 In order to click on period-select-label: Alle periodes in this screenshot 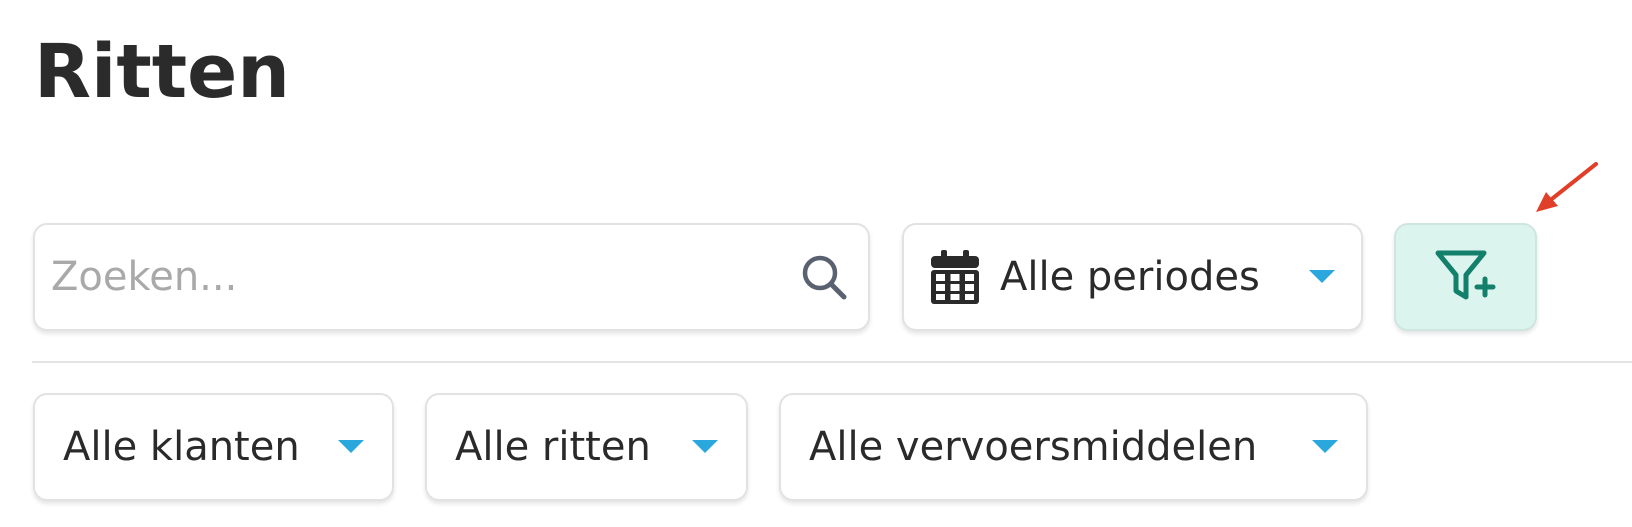, I will do `click(1130, 277)`.